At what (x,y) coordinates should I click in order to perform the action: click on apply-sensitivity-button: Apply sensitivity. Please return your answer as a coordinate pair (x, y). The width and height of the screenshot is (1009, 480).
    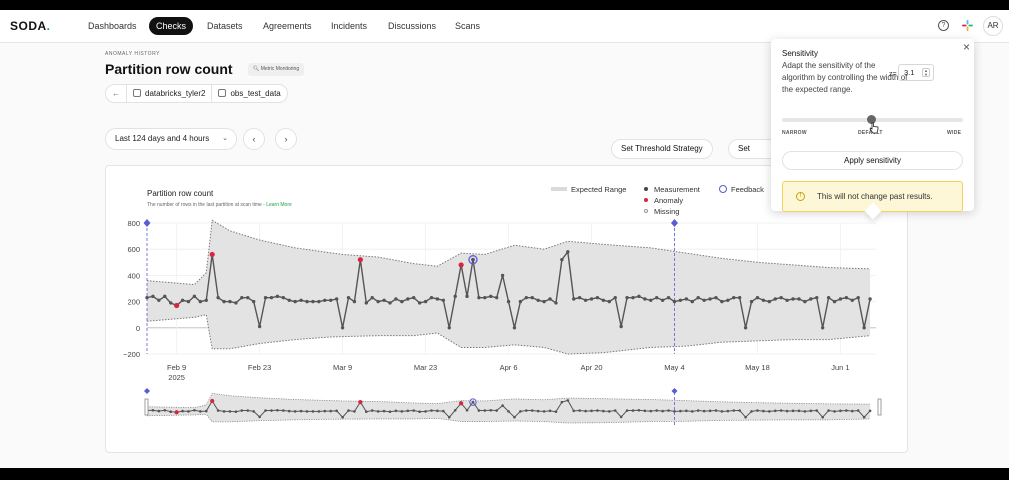
    Looking at the image, I should click on (872, 160).